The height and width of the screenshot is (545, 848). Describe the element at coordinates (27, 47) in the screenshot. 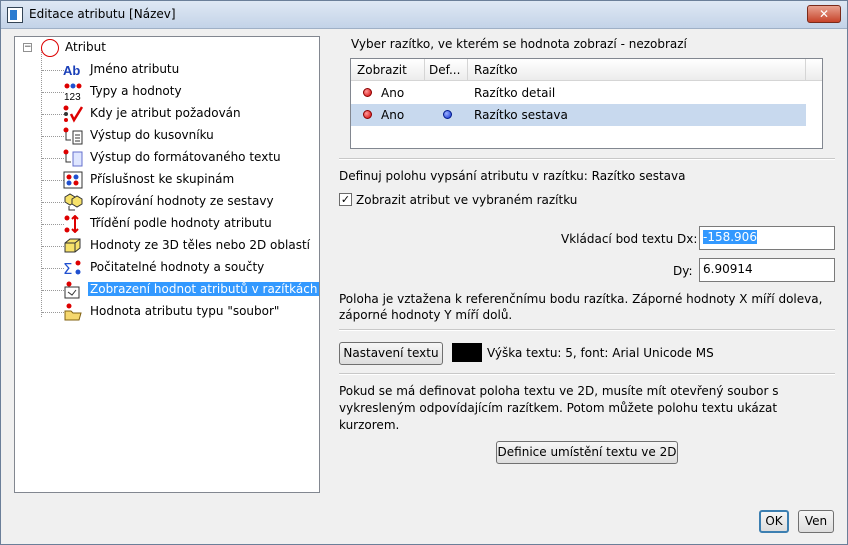

I see `collapse-icon: −` at that location.